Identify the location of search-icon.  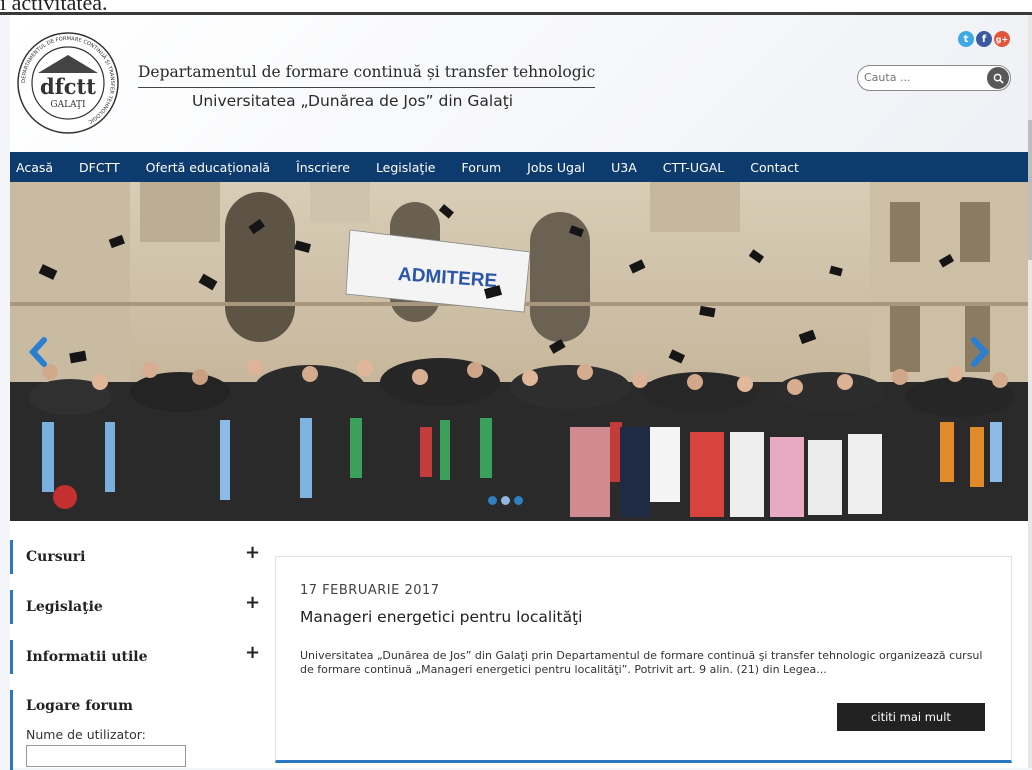
(998, 78).